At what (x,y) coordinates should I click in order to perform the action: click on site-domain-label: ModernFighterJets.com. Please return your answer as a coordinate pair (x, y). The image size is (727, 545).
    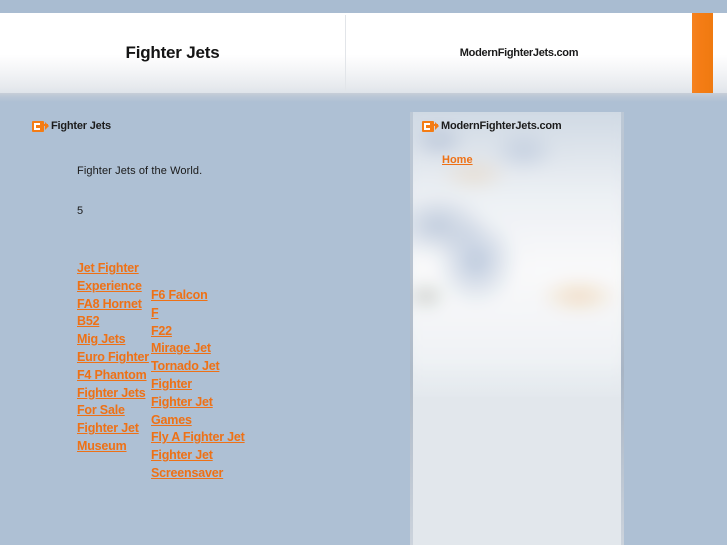
    Looking at the image, I should click on (519, 53).